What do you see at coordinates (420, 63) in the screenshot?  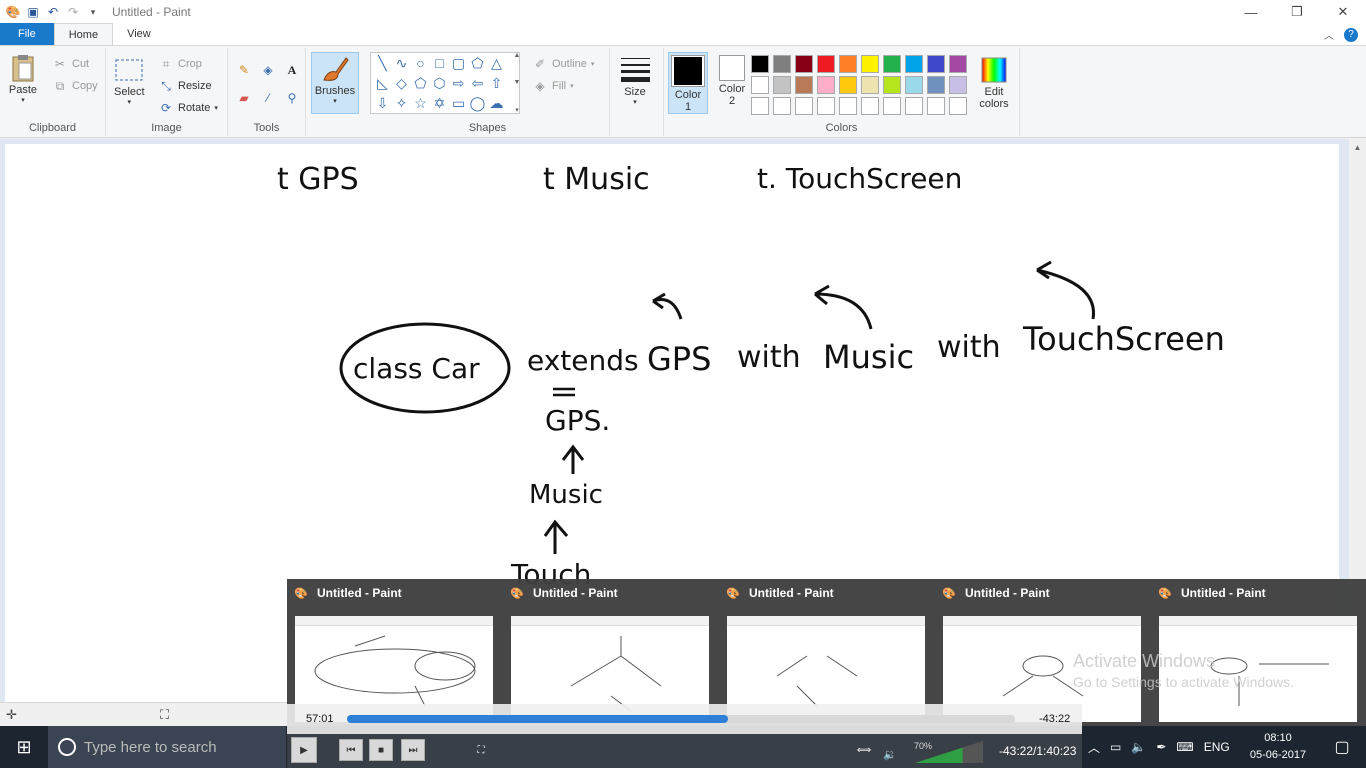 I see `oval-shape-icon: ○` at bounding box center [420, 63].